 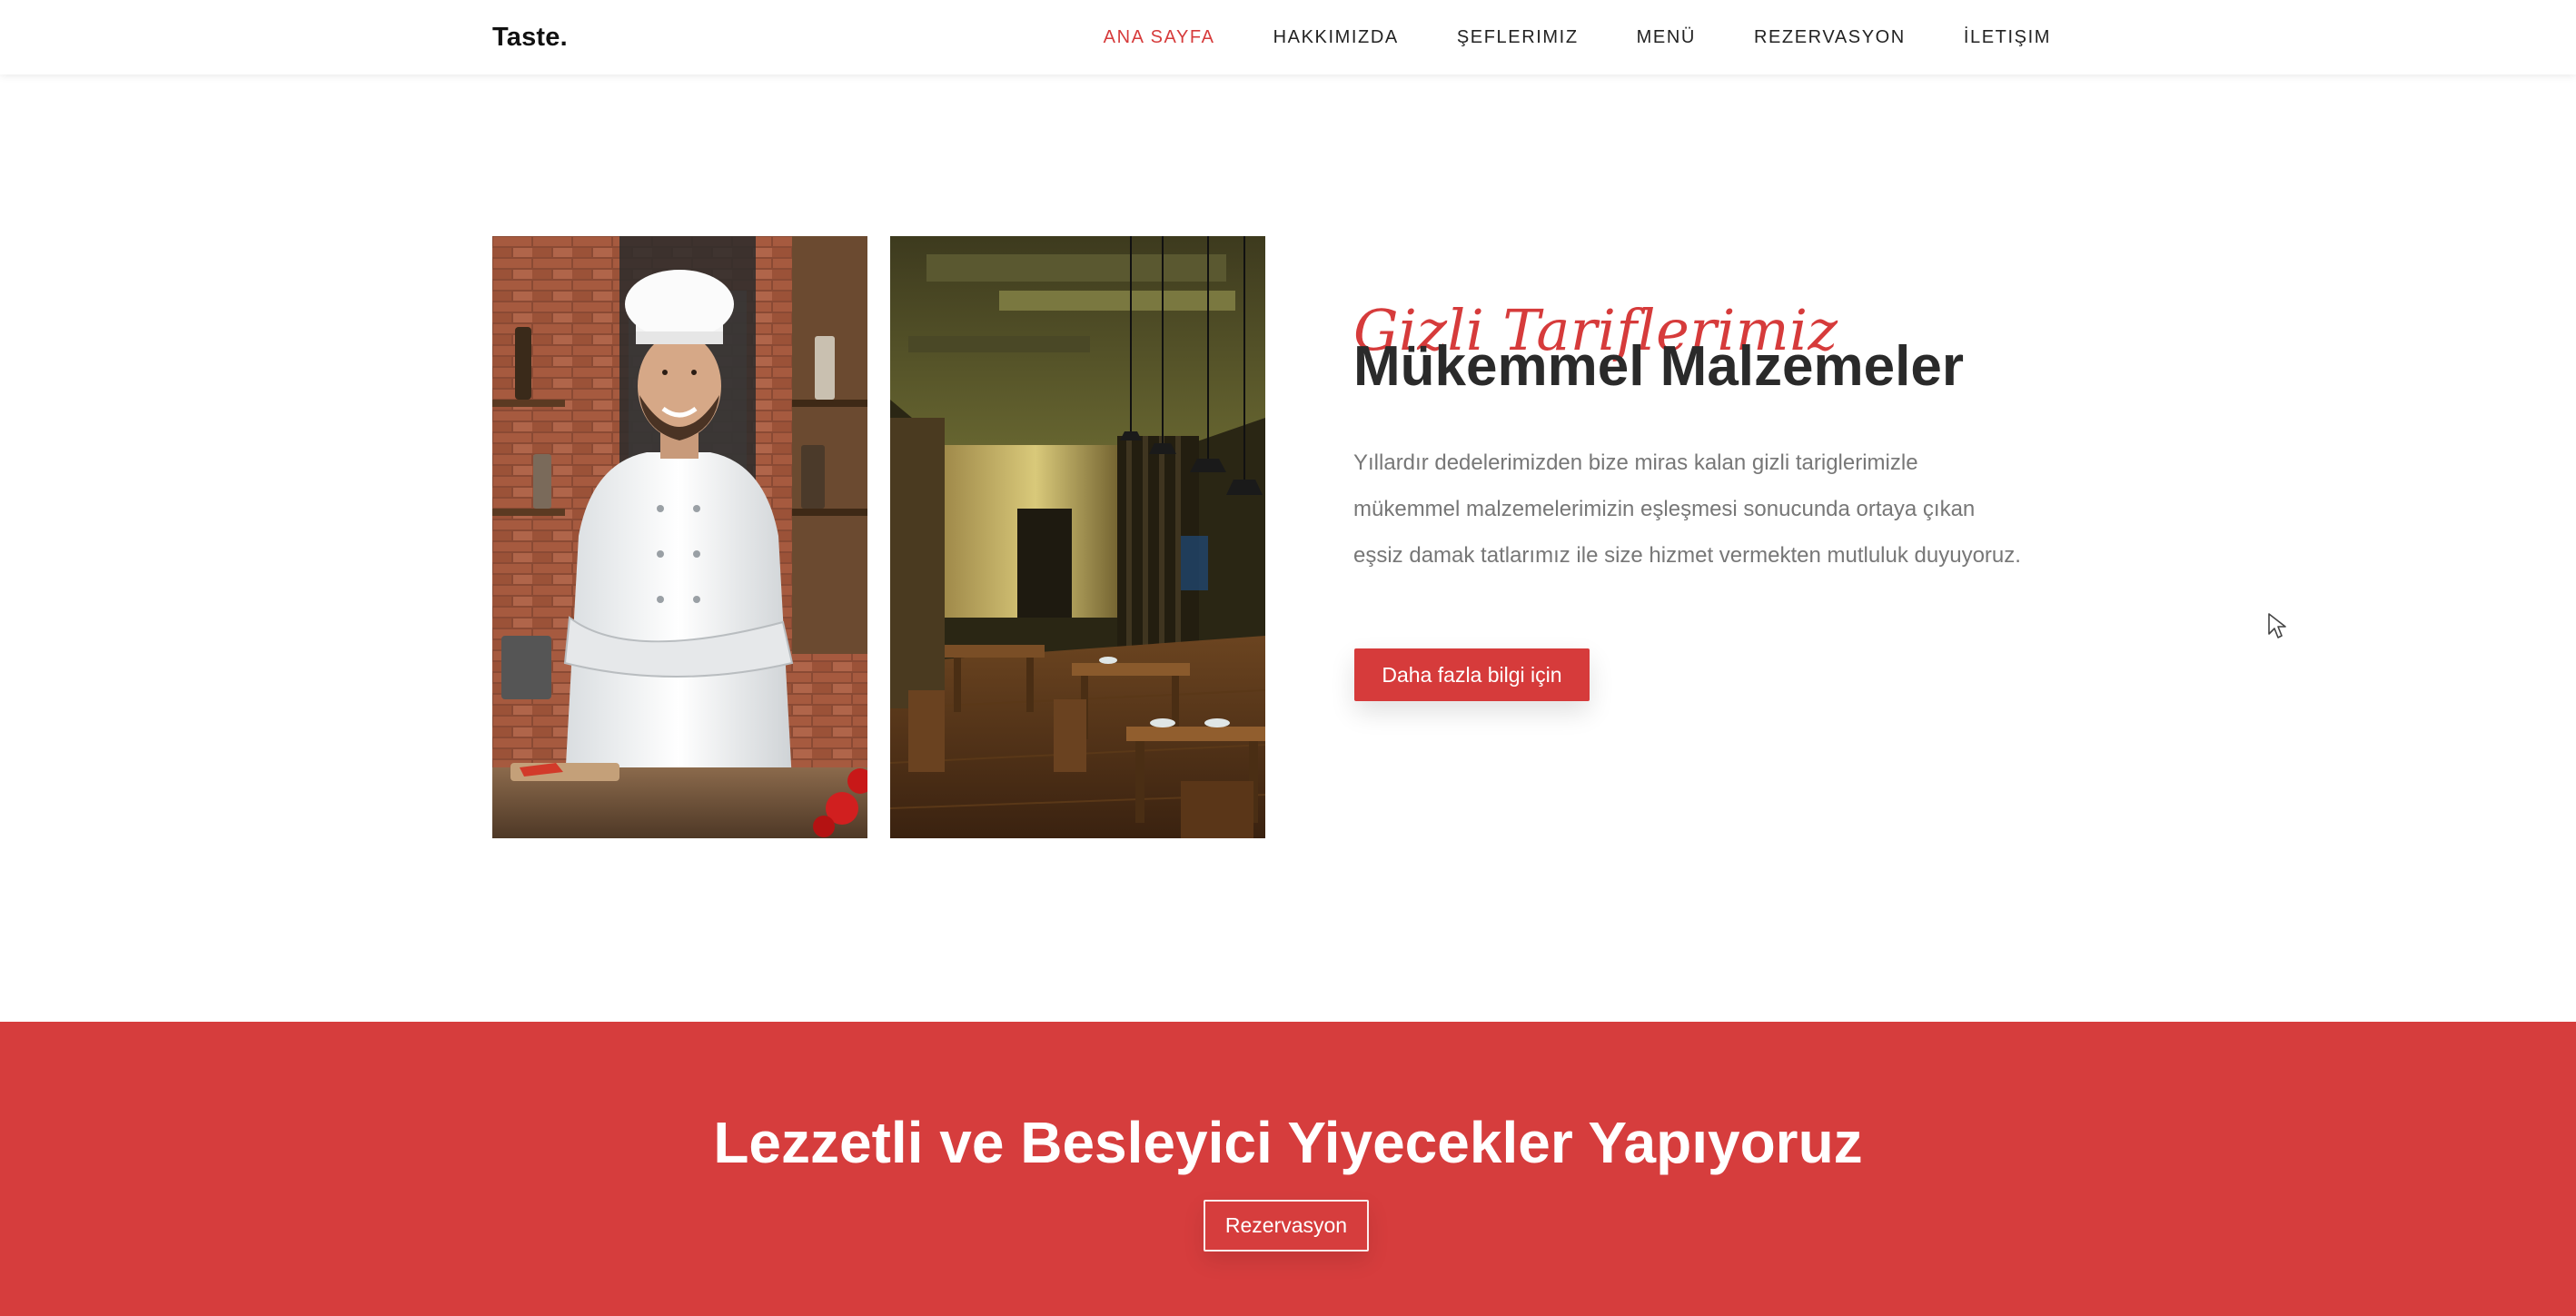 What do you see at coordinates (530, 37) in the screenshot?
I see `brand-logo: Taste.` at bounding box center [530, 37].